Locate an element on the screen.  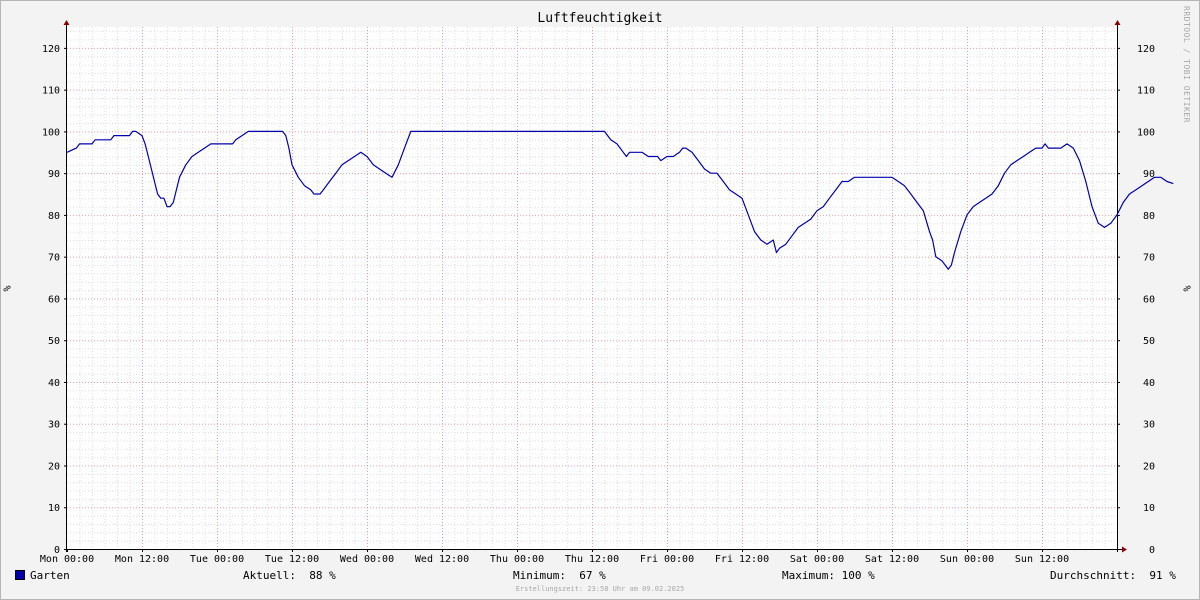
x-tick-label: Tue 00:00 is located at coordinates (217, 559).